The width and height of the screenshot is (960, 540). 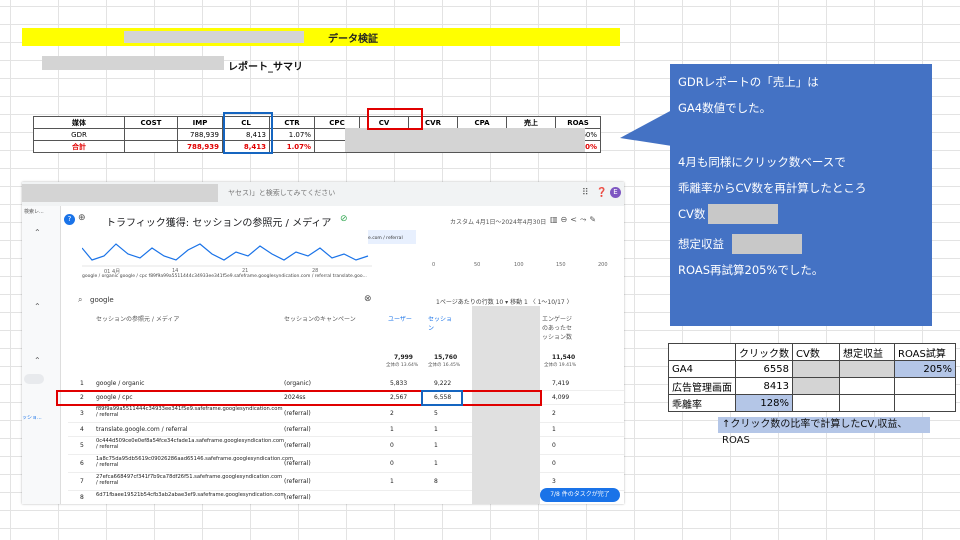 What do you see at coordinates (436, 413) in the screenshot?
I see `row-sessions: 5` at bounding box center [436, 413].